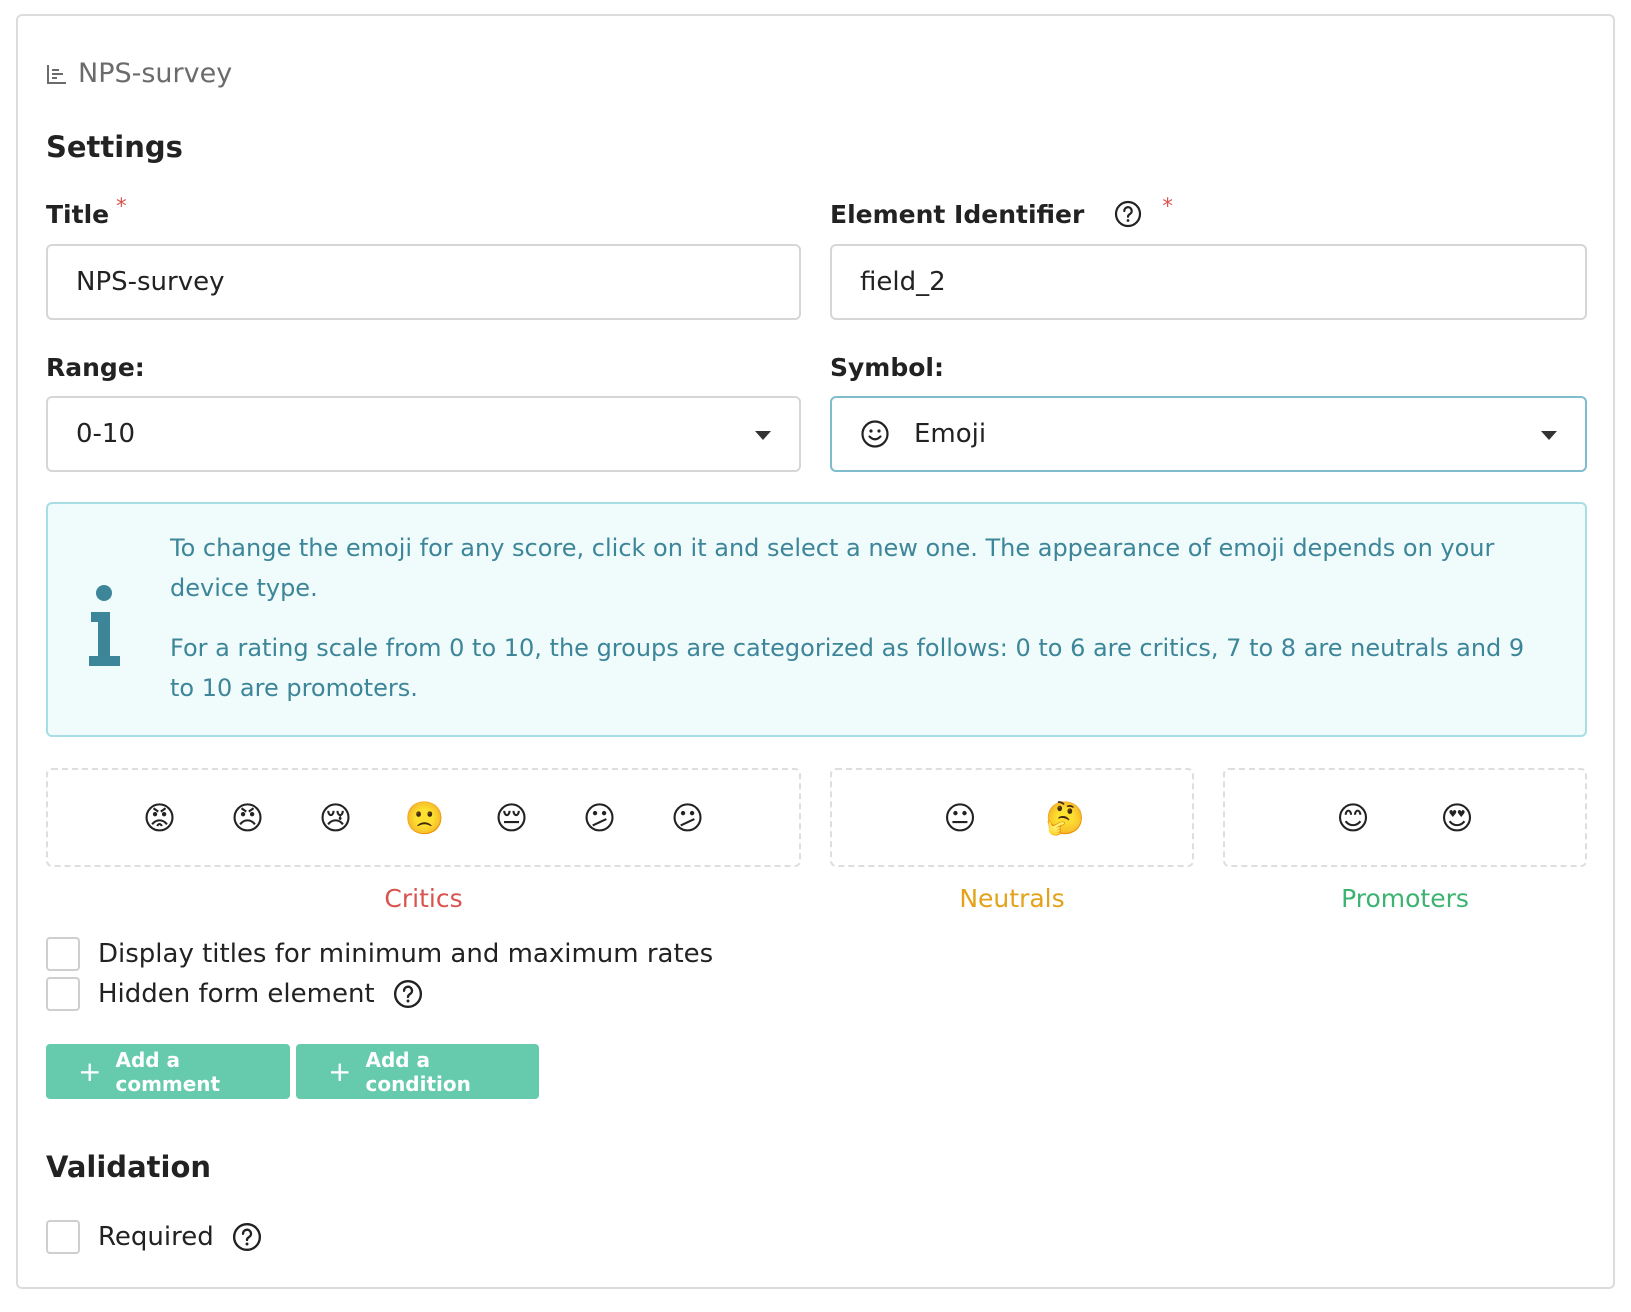  I want to click on hidden-element-option: Hidden form element, so click(234, 994).